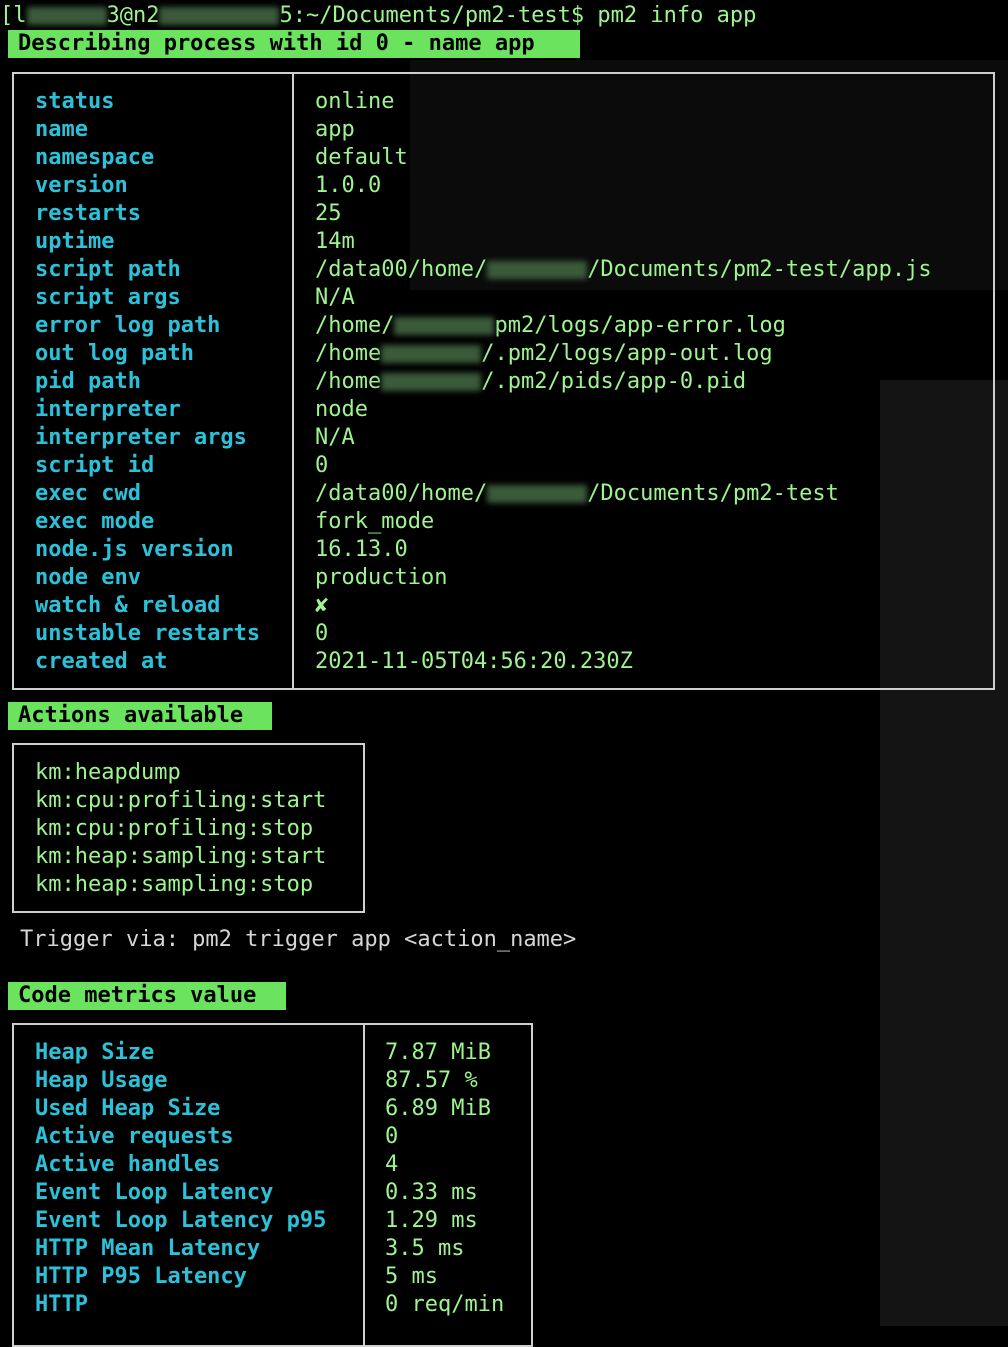  Describe the element at coordinates (141, 437) in the screenshot. I see `info-key: interpreter args` at that location.